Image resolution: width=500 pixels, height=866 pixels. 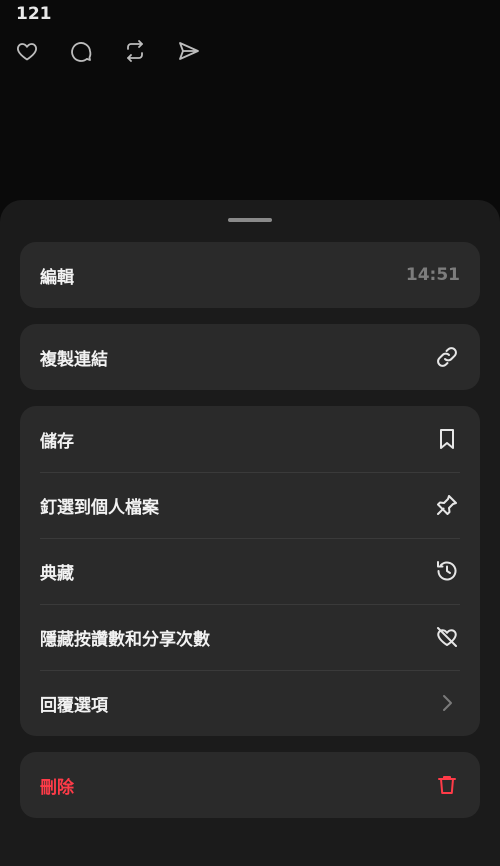 I want to click on chevron-right-icon, so click(x=447, y=703).